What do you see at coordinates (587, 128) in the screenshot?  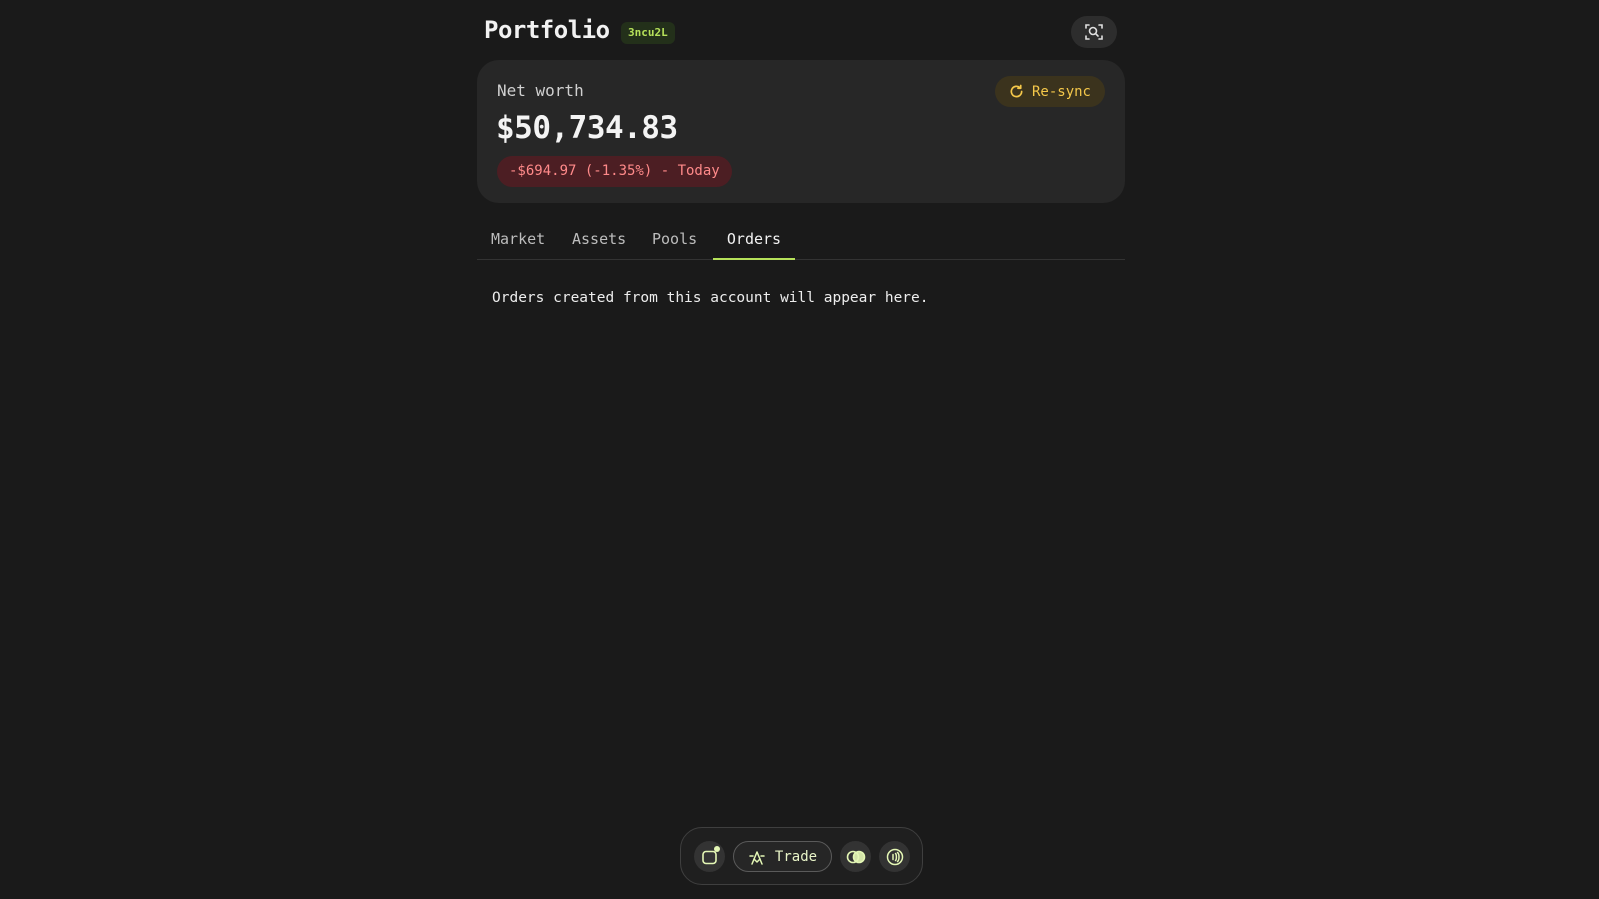 I see `networth-value: $50,734.83` at bounding box center [587, 128].